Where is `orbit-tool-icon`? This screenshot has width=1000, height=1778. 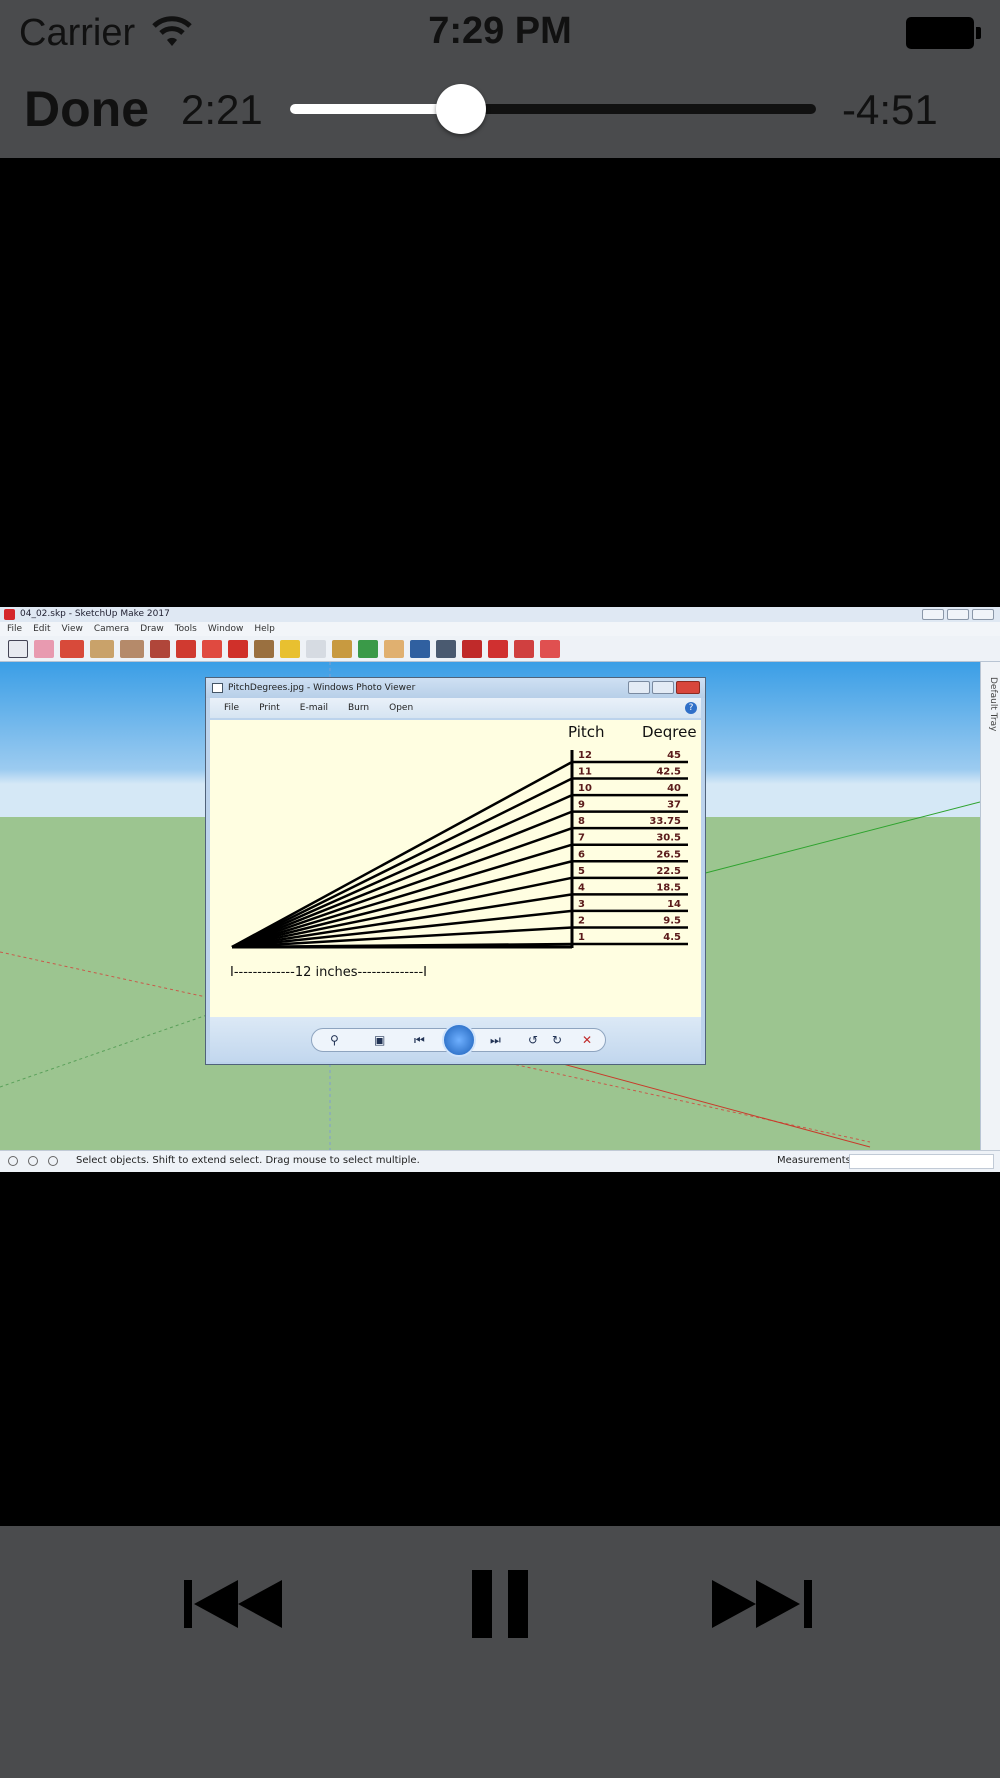
orbit-tool-icon is located at coordinates (368, 648).